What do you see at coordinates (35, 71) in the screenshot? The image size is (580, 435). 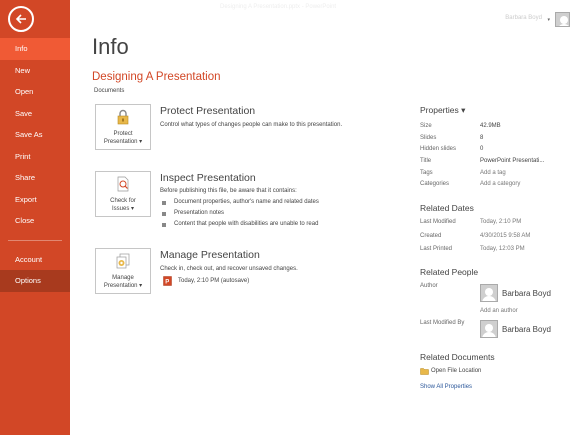 I see `nav-item-new: New` at bounding box center [35, 71].